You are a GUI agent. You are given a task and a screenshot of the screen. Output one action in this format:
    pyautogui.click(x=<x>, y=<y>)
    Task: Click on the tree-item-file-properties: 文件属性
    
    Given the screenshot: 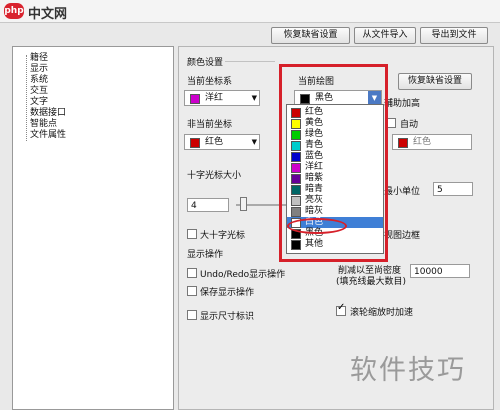 What is the action you would take?
    pyautogui.click(x=48, y=133)
    